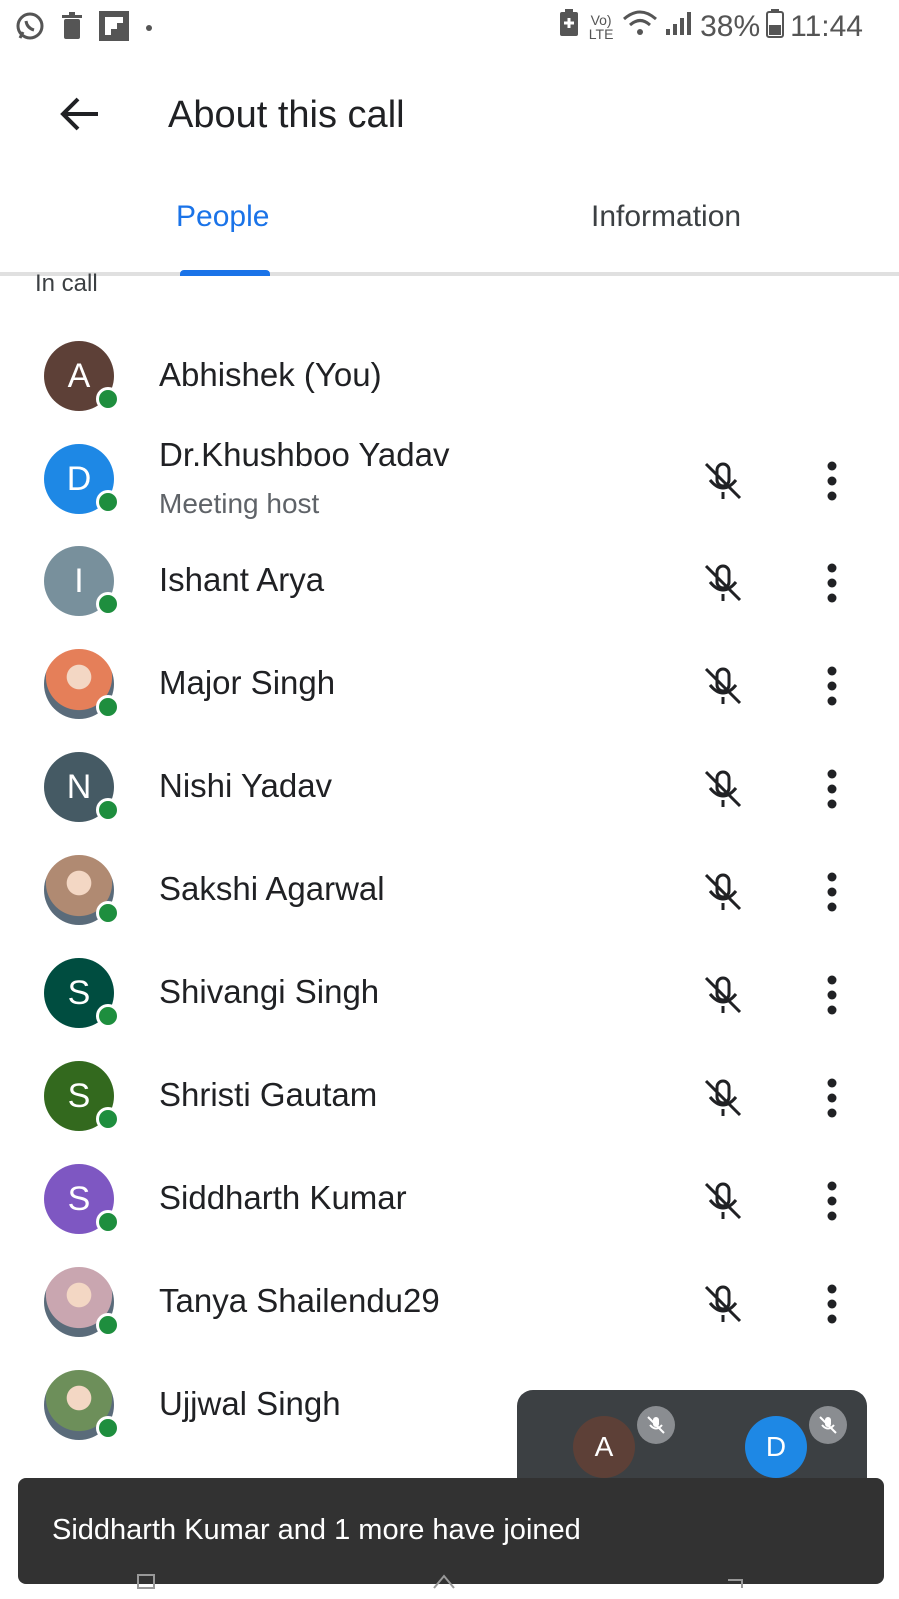  I want to click on back-button, so click(80, 114).